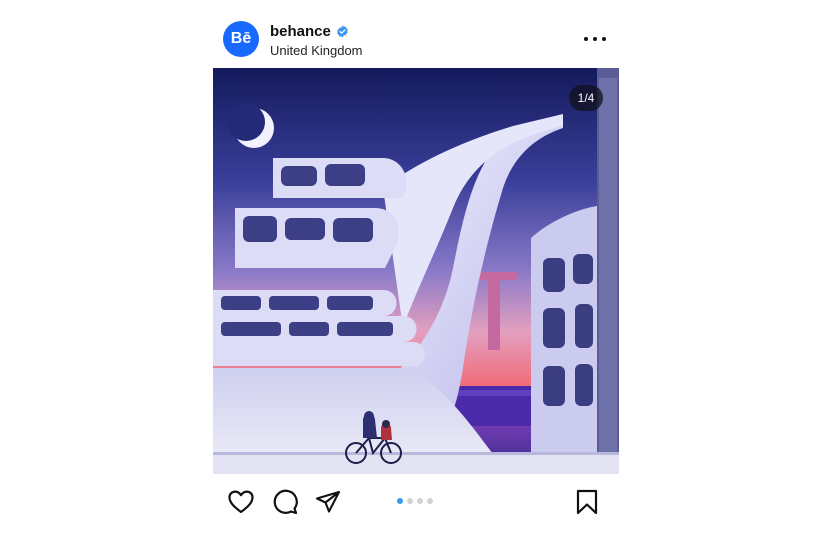 Image resolution: width=832 pixels, height=540 pixels. I want to click on username: behance, so click(300, 31).